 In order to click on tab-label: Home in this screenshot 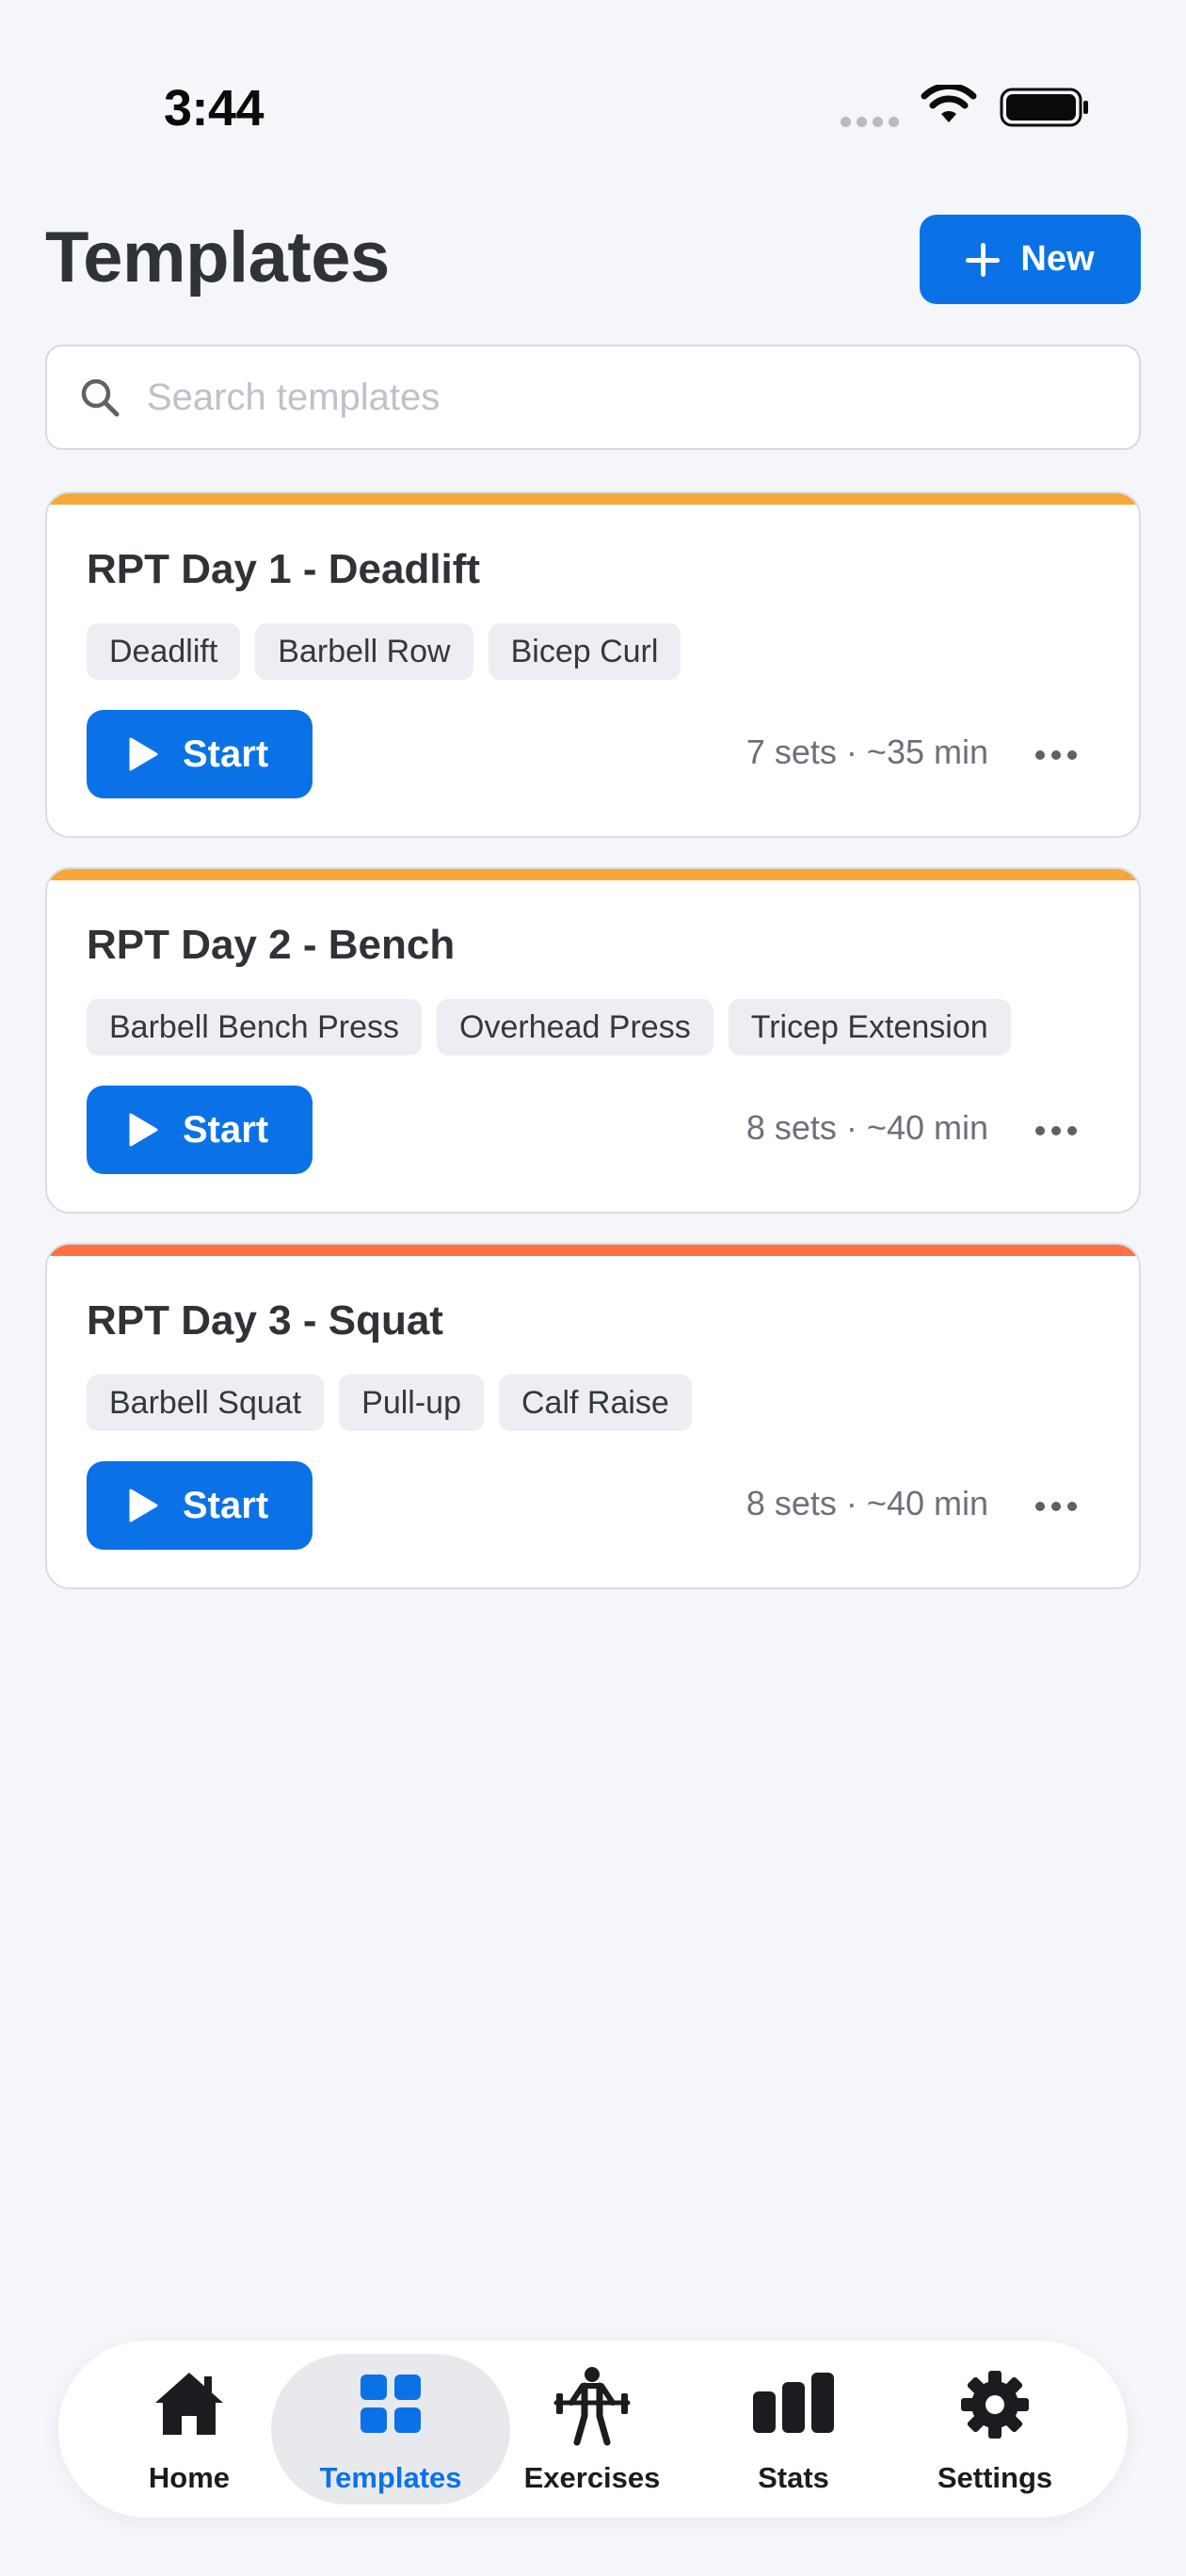, I will do `click(189, 2477)`.